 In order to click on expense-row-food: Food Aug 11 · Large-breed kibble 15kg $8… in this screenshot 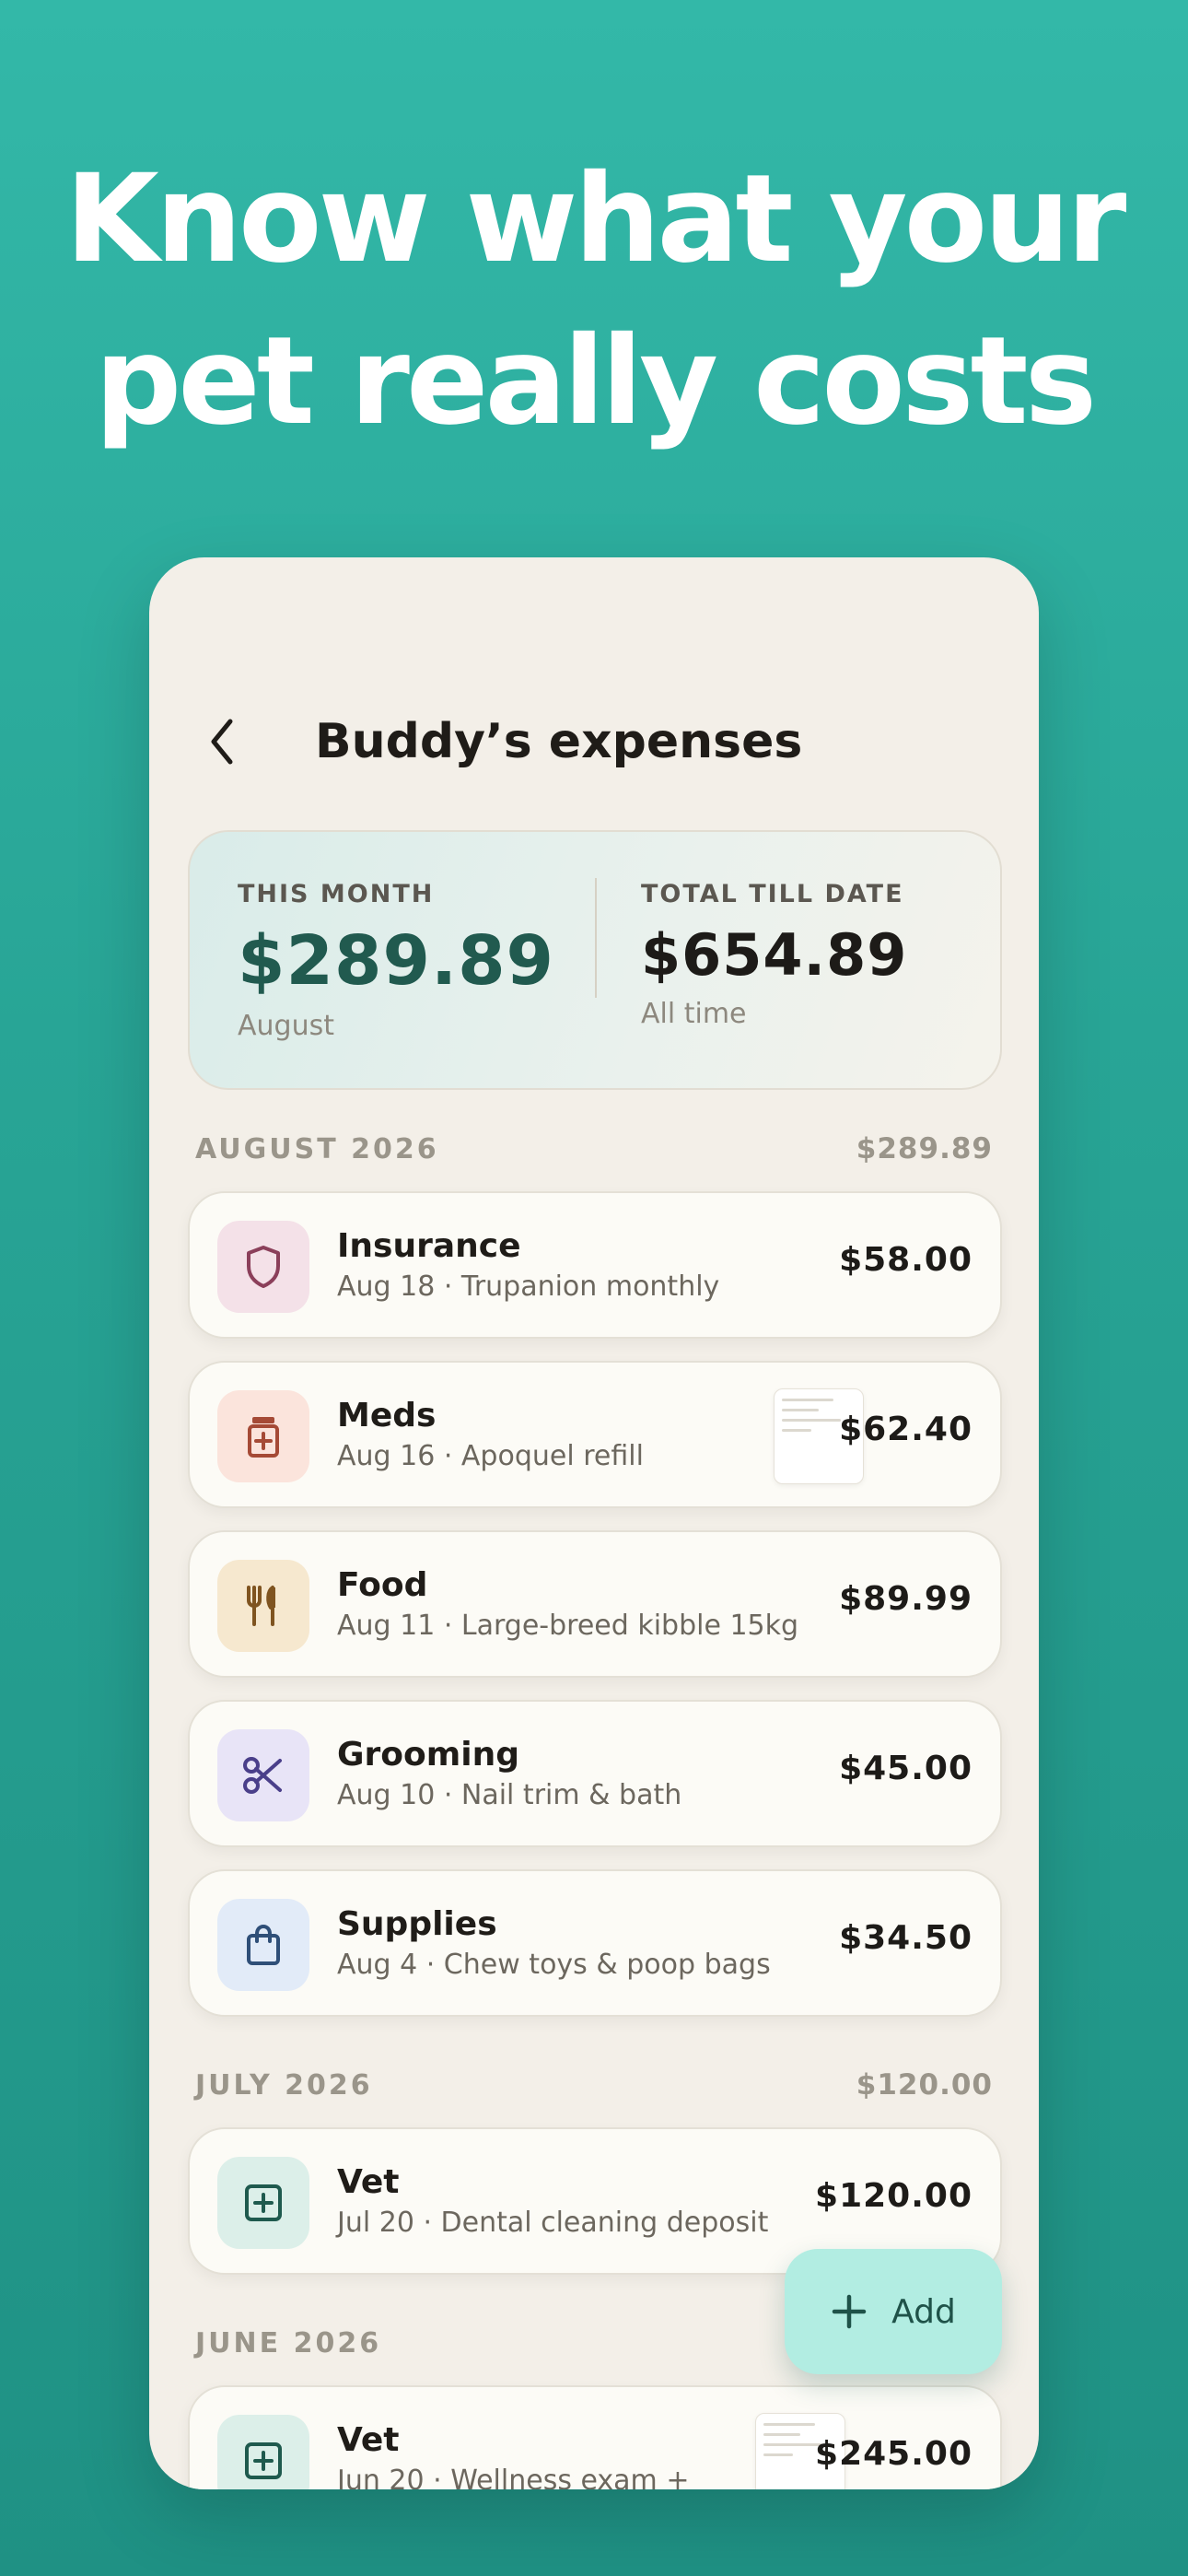, I will do `click(595, 1604)`.